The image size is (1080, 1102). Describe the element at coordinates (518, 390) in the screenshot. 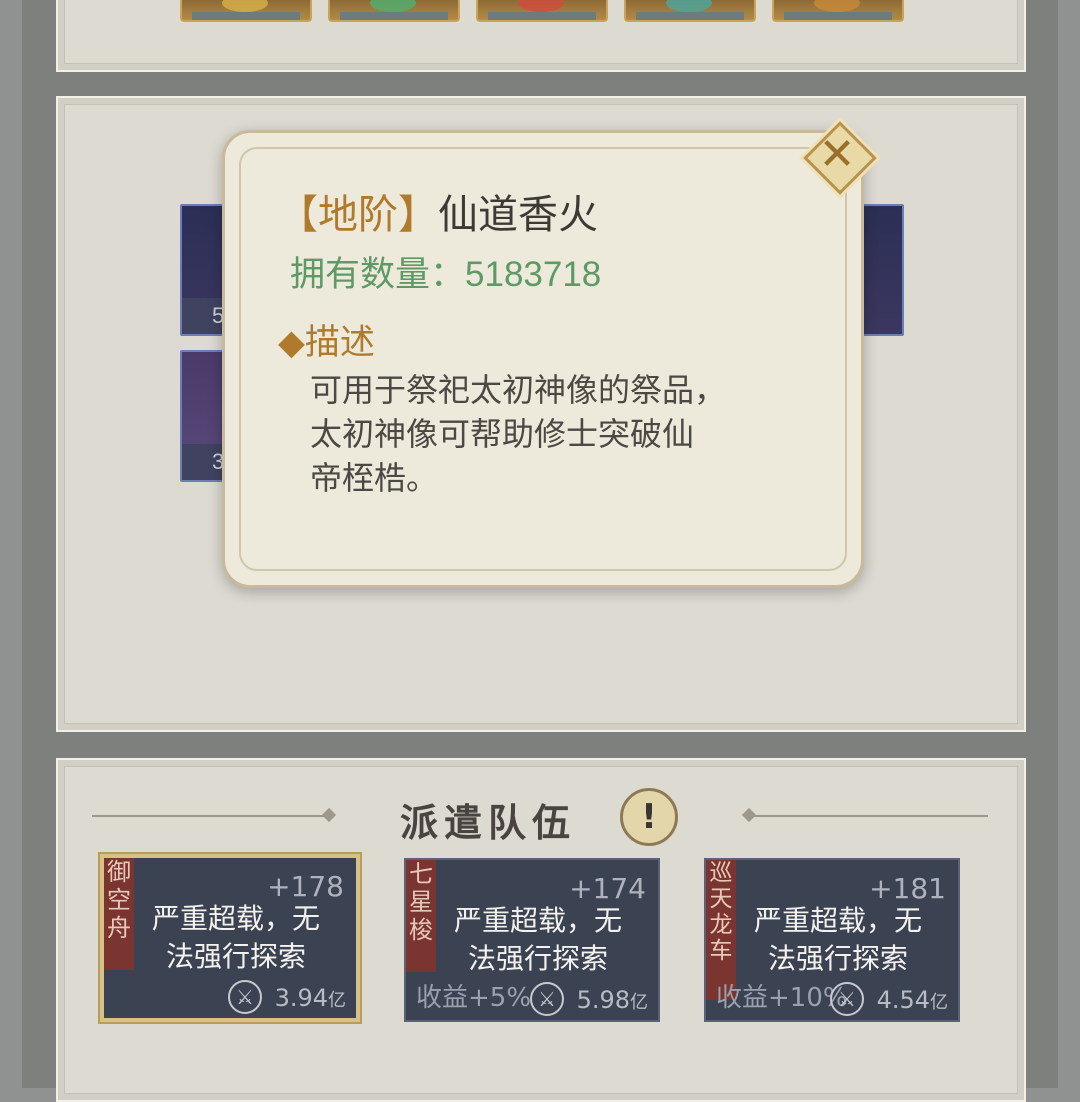

I see `description-line: 可用于祭祀太初神像的祭品，` at that location.